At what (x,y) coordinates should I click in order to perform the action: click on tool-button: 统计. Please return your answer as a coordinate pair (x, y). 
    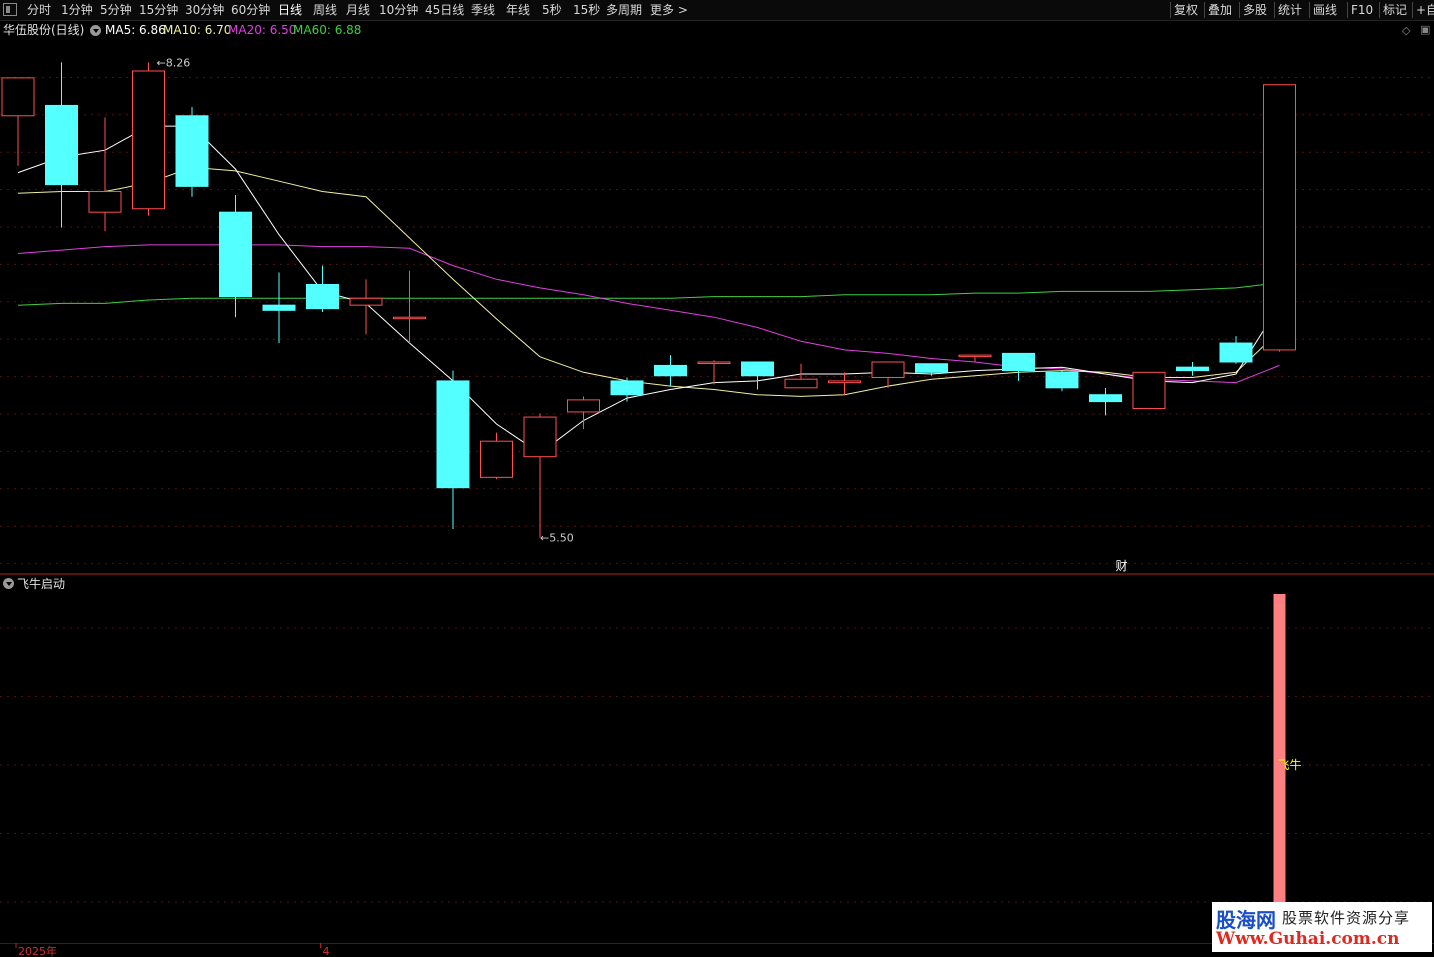
    Looking at the image, I should click on (1290, 10).